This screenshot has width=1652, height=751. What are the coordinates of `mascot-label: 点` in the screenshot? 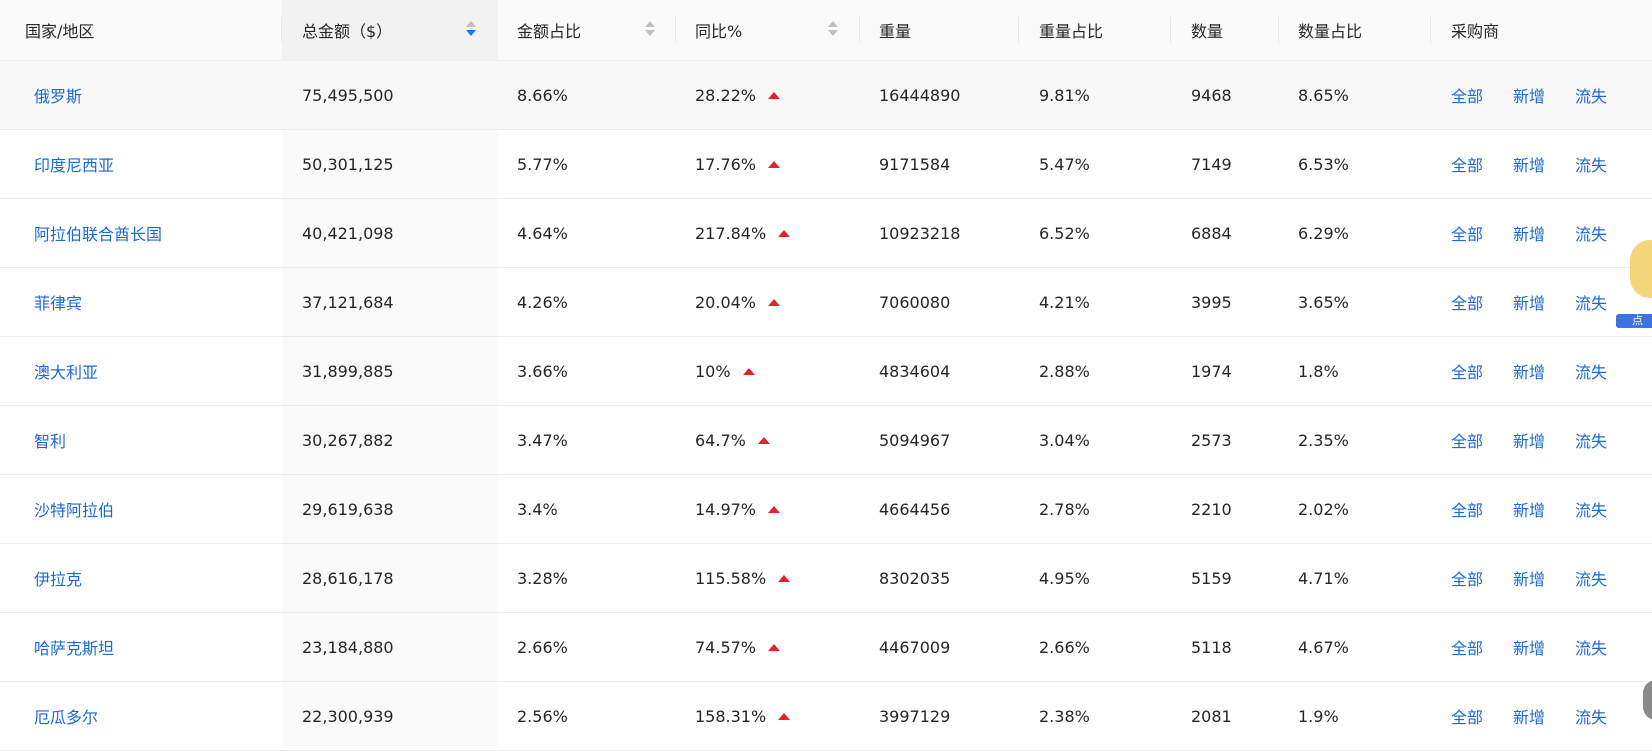 It's located at (1634, 321).